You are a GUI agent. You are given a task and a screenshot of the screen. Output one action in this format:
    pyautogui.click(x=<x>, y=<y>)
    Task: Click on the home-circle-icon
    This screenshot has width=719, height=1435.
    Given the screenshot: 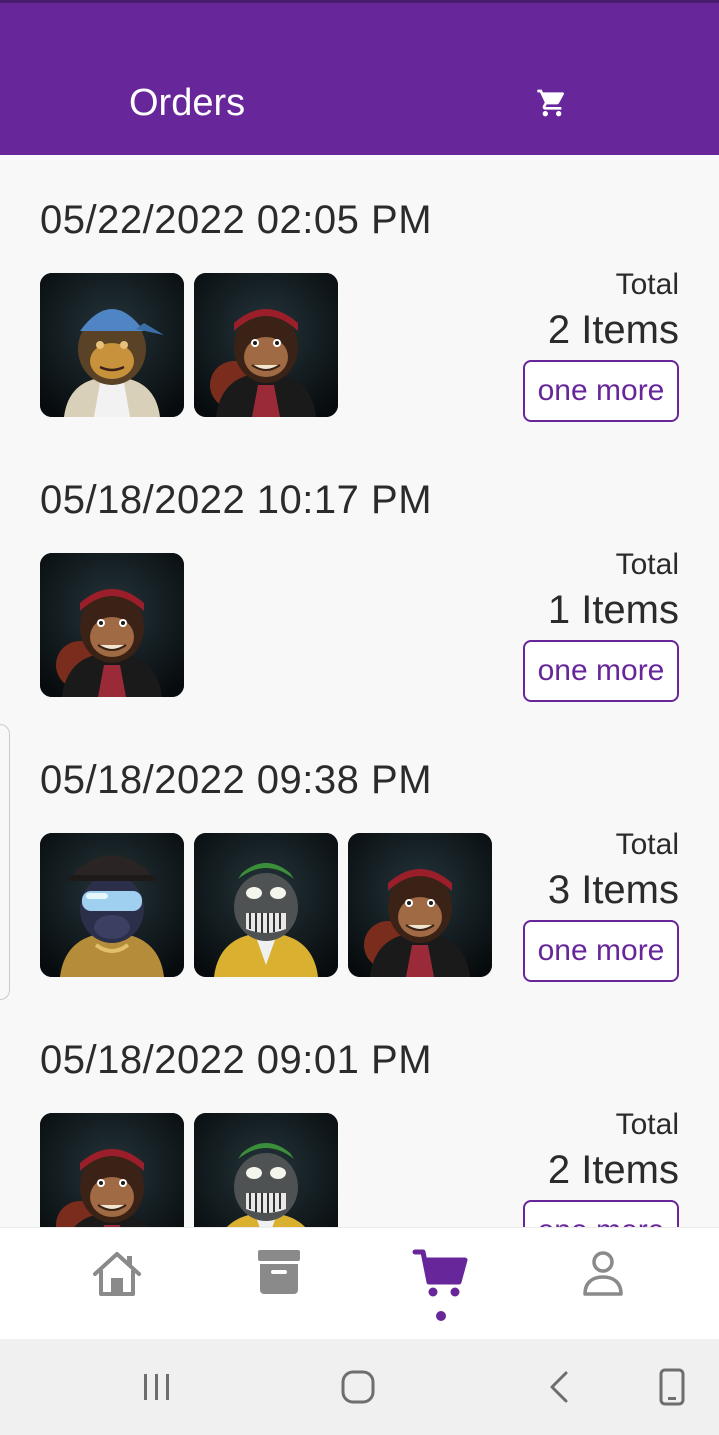 What is the action you would take?
    pyautogui.click(x=358, y=1387)
    